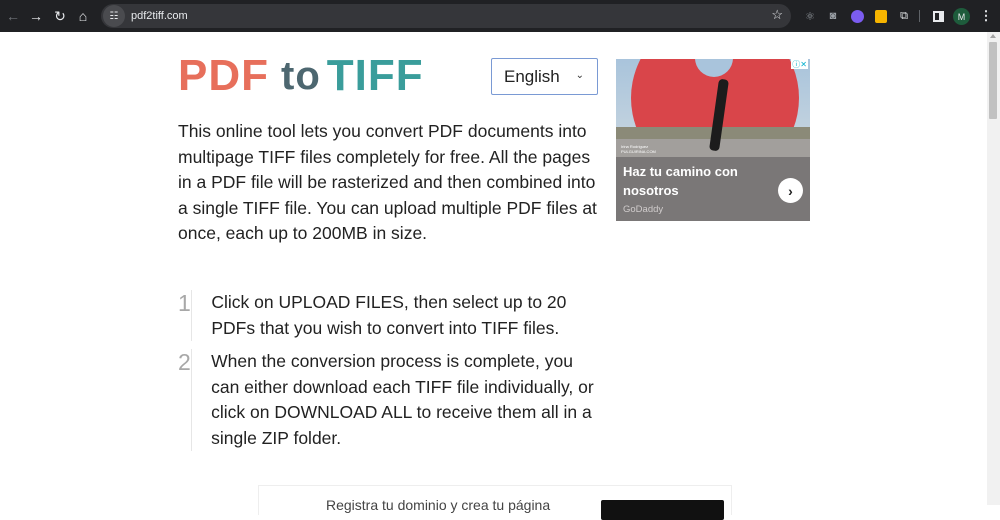 This screenshot has width=1000, height=520. Describe the element at coordinates (810, 16) in the screenshot. I see `react-devtools-icon: ⚛` at that location.